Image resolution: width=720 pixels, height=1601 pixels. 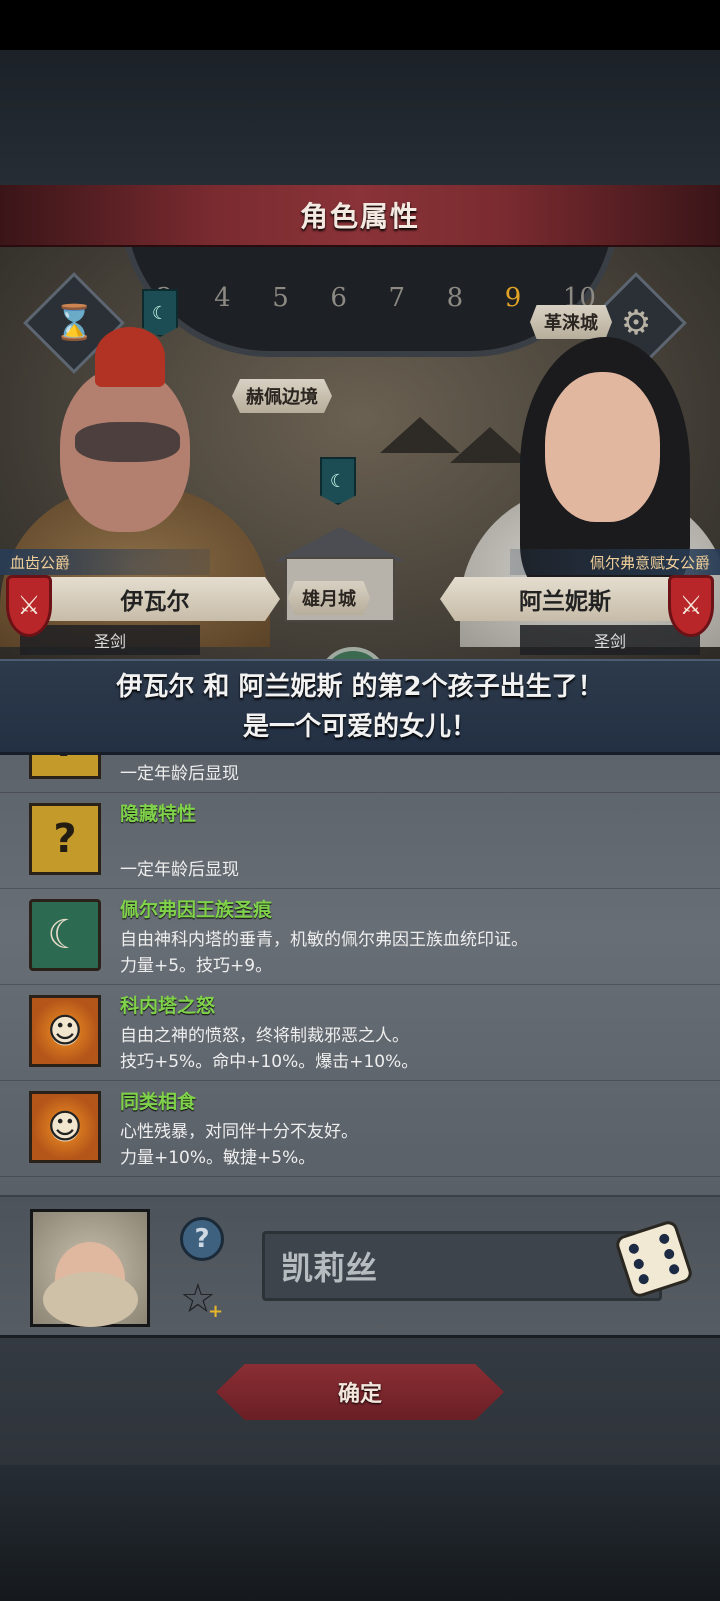 I want to click on father-name: 伊瓦尔, so click(x=155, y=599).